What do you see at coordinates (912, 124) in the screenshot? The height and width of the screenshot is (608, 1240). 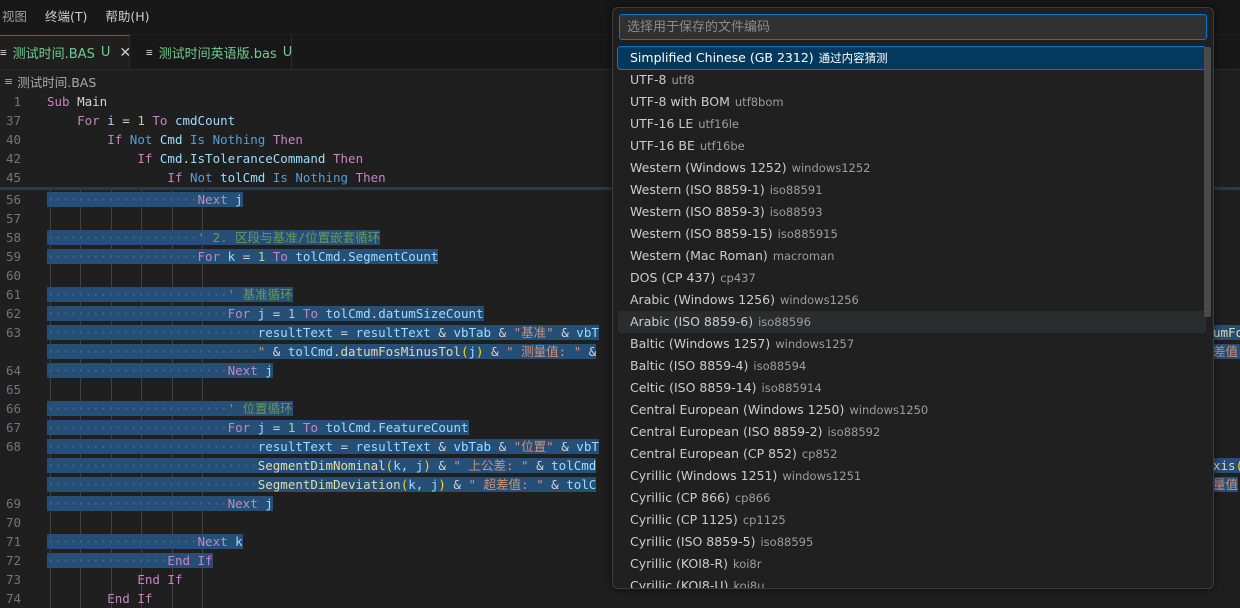 I see `encoding-option: UTF-16 LE utf16le` at bounding box center [912, 124].